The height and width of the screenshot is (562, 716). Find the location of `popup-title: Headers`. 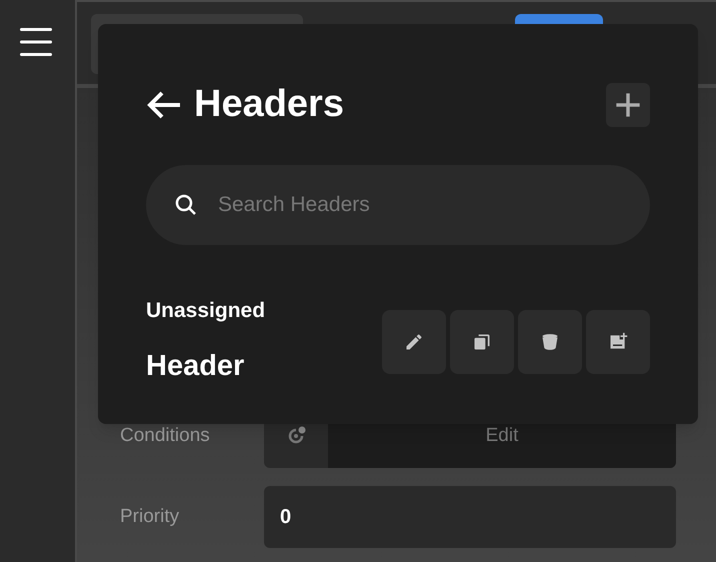

popup-title: Headers is located at coordinates (269, 104).